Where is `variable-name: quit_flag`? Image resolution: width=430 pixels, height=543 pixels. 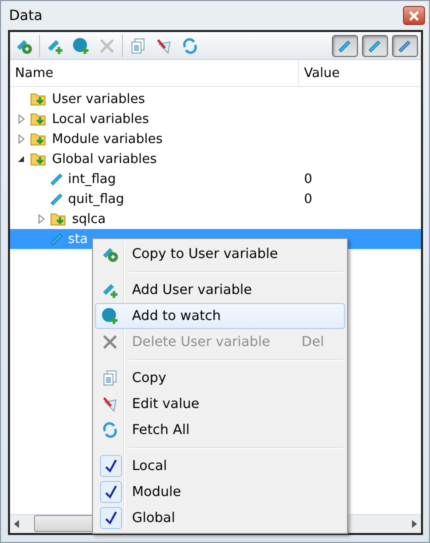 variable-name: quit_flag is located at coordinates (96, 199).